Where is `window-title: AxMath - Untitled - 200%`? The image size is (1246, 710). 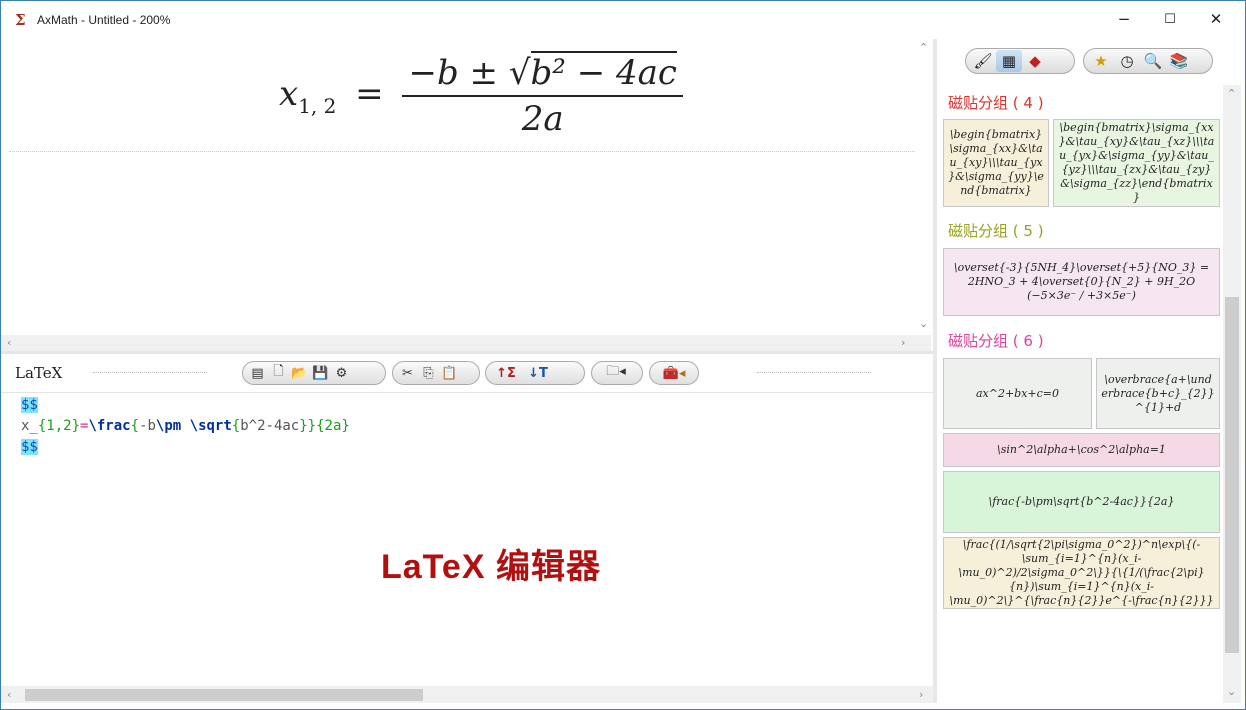 window-title: AxMath - Untitled - 200% is located at coordinates (104, 20).